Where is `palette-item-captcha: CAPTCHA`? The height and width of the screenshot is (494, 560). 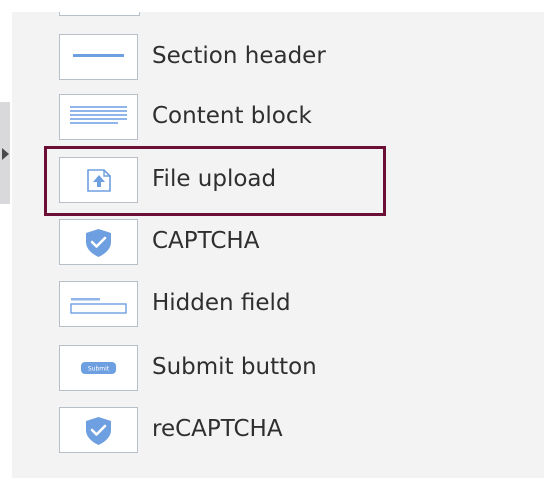
palette-item-captcha: CAPTCHA is located at coordinates (260, 244).